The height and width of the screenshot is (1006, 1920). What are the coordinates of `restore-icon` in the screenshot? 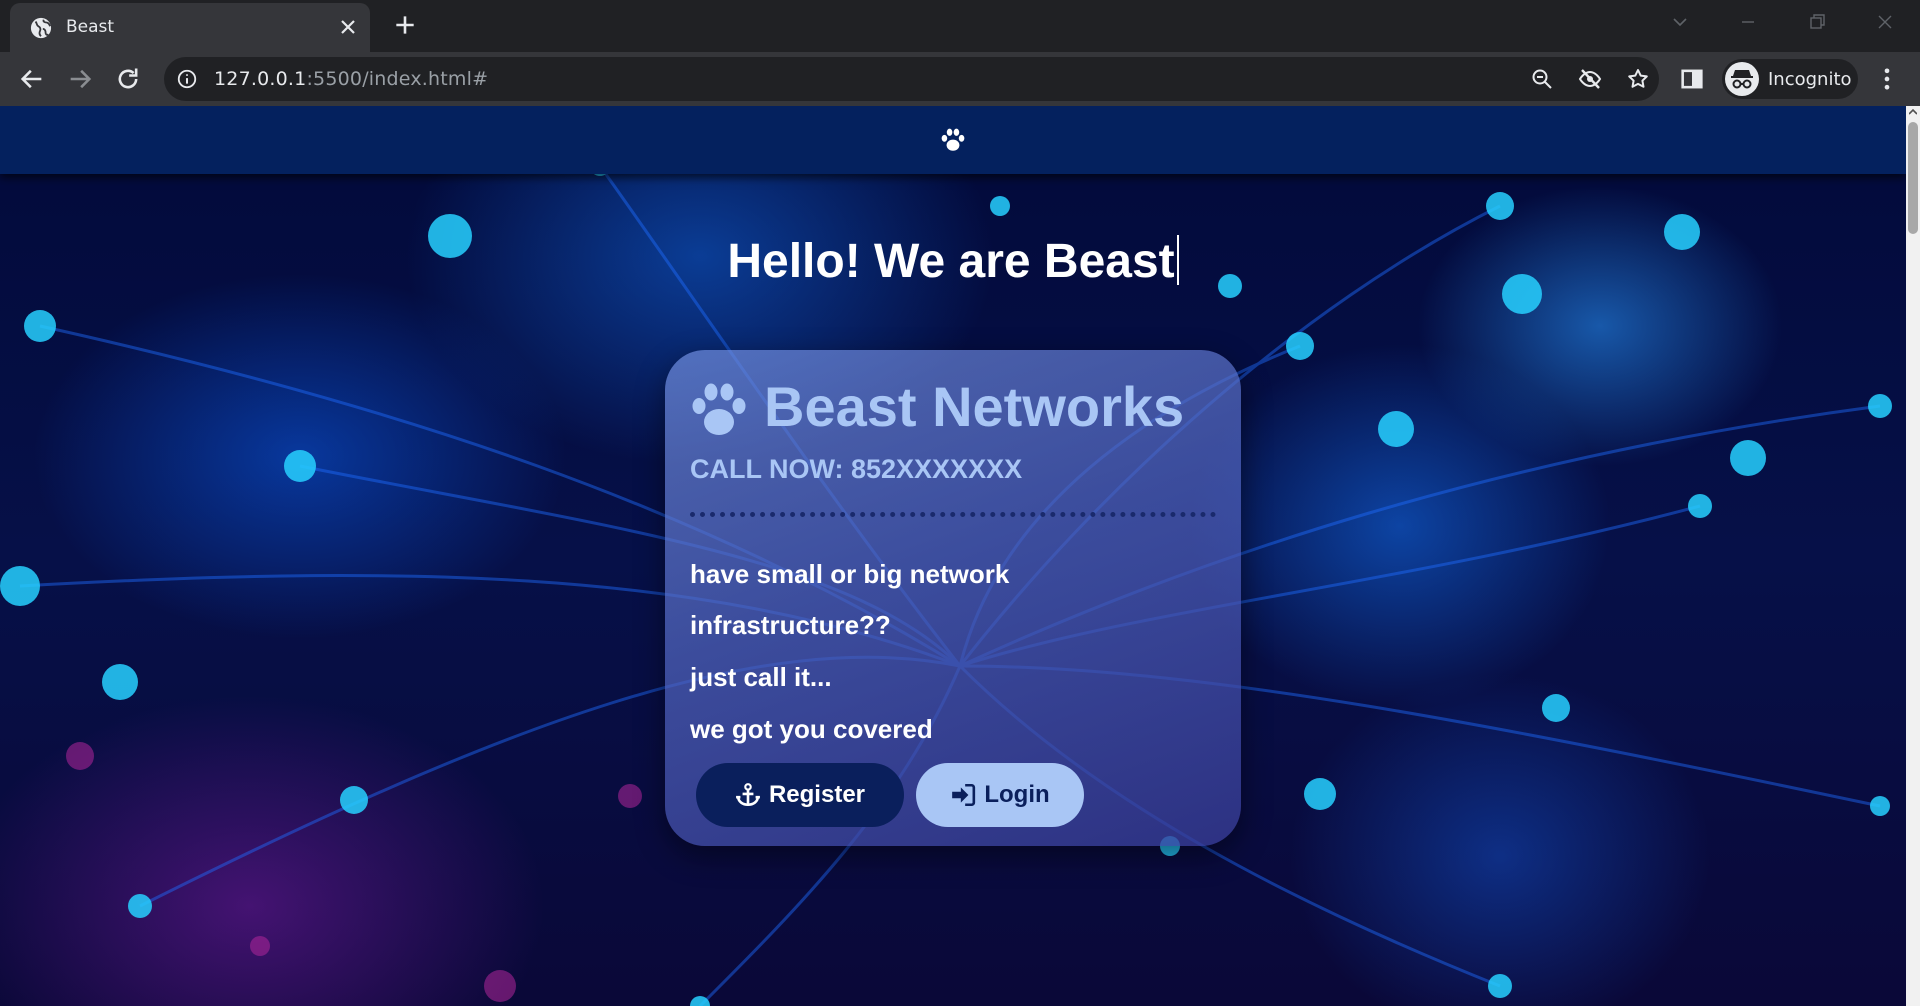 It's located at (1817, 22).